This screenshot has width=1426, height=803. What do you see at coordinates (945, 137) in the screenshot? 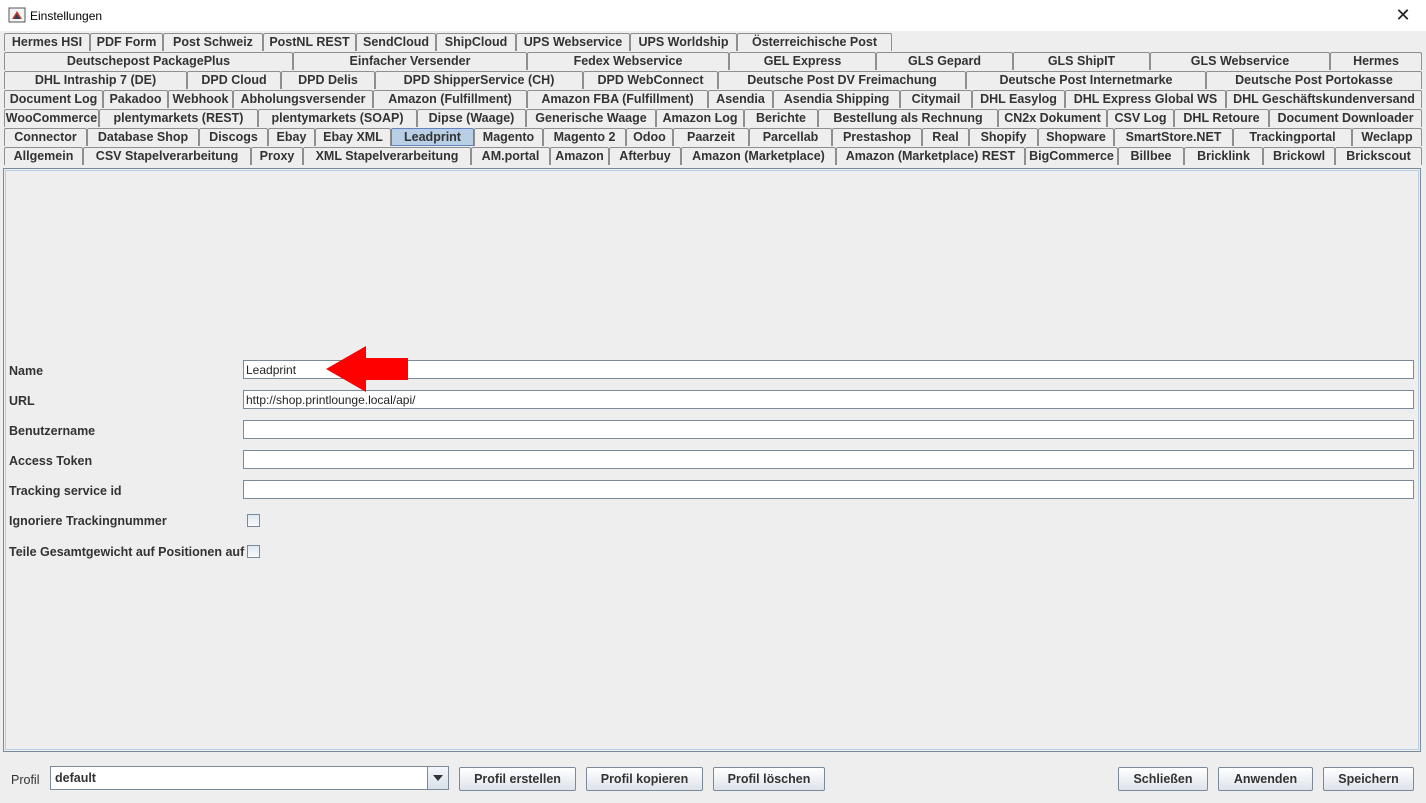
I see `tab-real: Real` at bounding box center [945, 137].